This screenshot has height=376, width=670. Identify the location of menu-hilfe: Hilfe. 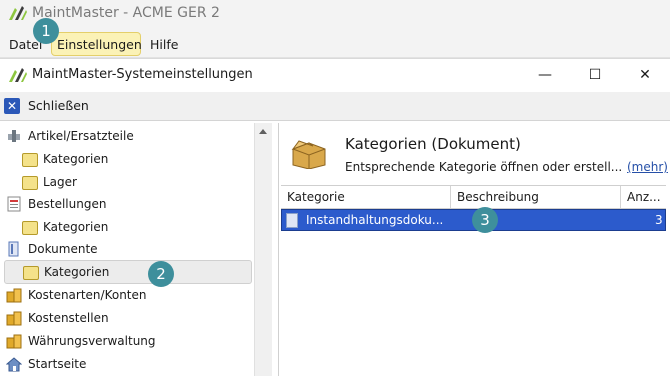
(164, 44).